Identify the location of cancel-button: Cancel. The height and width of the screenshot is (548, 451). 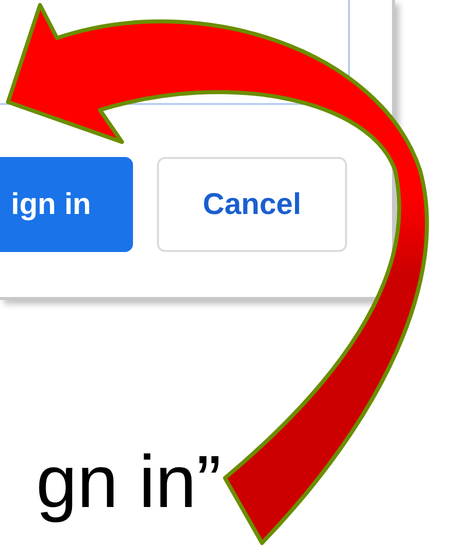
(252, 204).